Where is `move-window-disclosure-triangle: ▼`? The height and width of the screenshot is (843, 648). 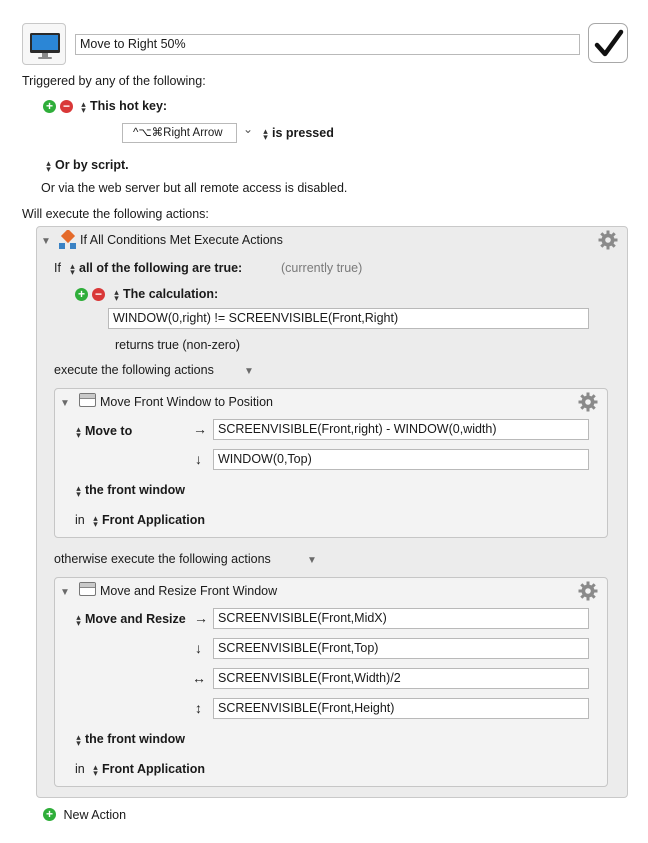
move-window-disclosure-triangle: ▼ is located at coordinates (65, 403).